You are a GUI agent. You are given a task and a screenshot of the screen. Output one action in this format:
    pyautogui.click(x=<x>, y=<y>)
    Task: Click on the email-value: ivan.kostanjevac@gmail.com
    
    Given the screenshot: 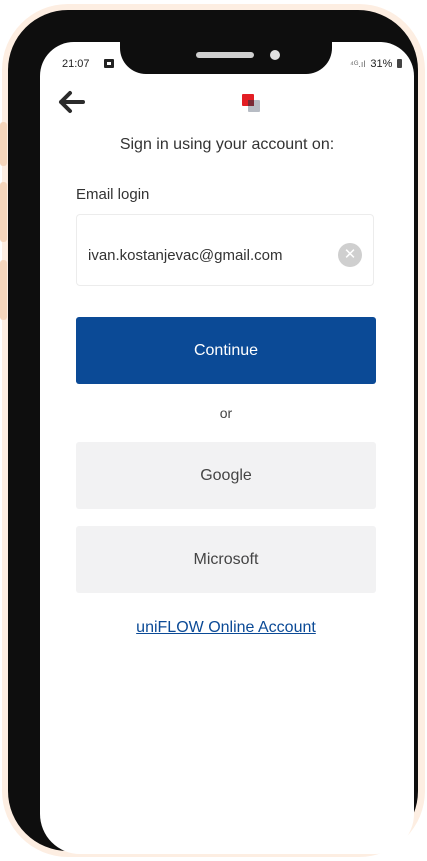 What is the action you would take?
    pyautogui.click(x=185, y=255)
    